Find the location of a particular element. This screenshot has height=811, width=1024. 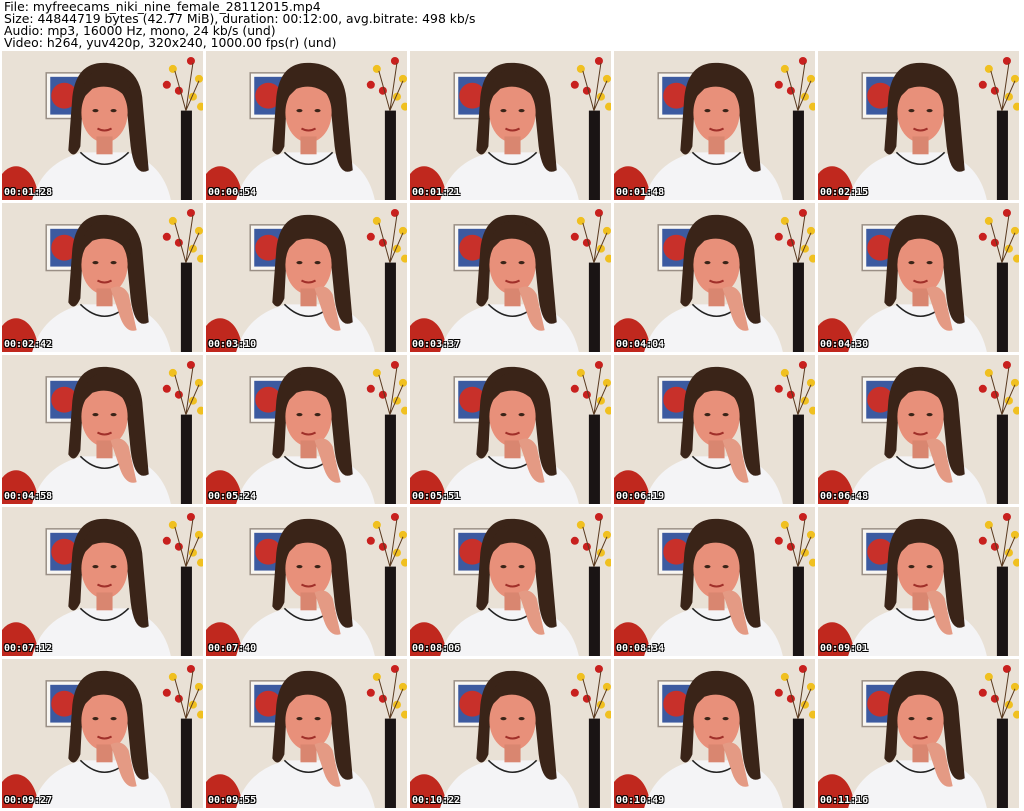

timestamp-label: 00:07:12 is located at coordinates (28, 648).